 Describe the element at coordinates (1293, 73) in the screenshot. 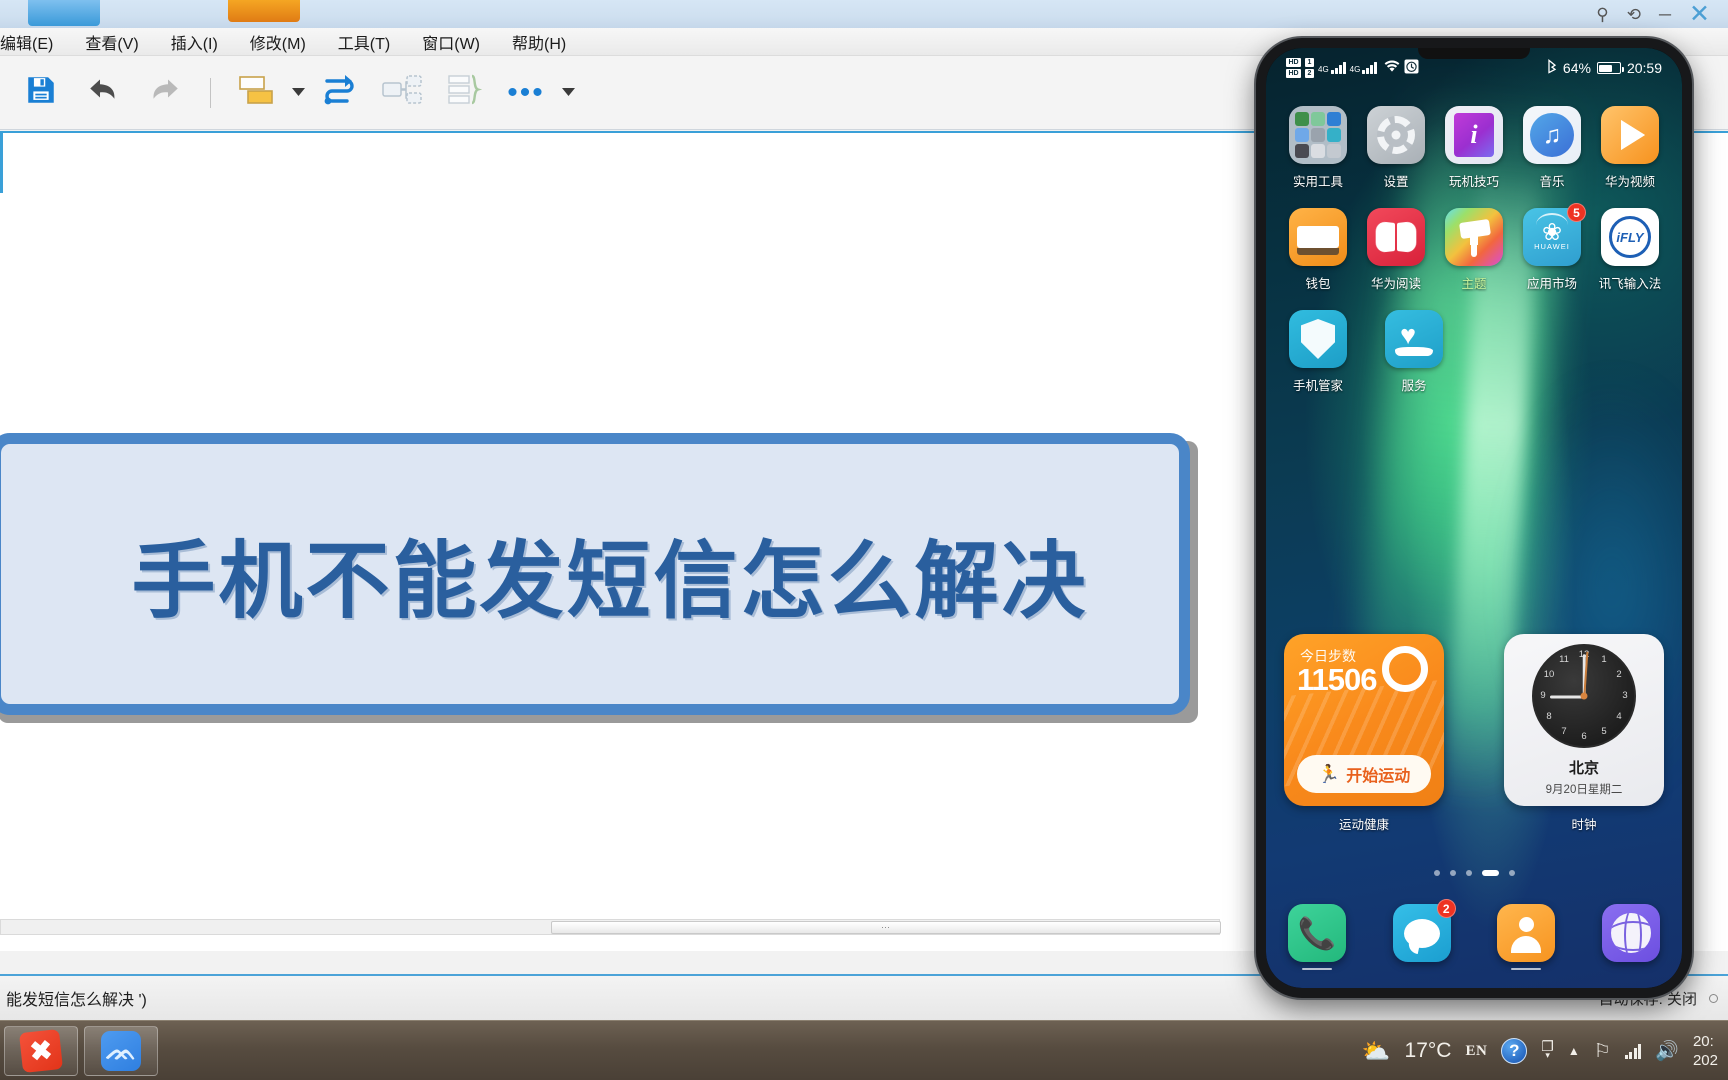

I see `sim2-volte-icon: HD` at that location.